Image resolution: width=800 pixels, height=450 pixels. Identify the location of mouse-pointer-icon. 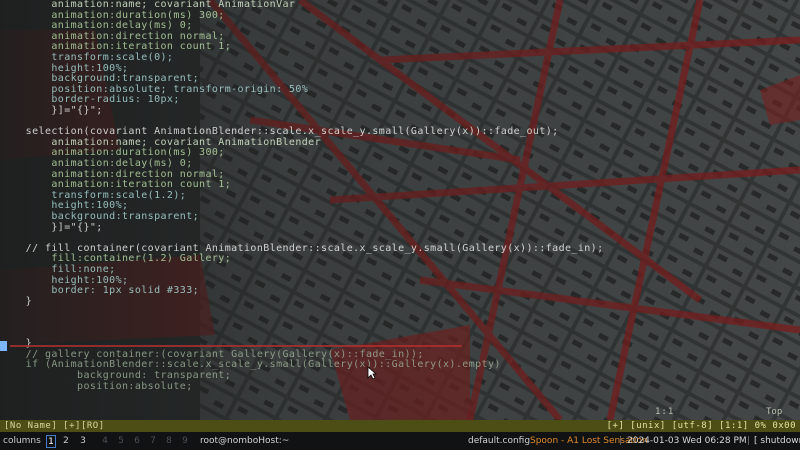
(372, 373).